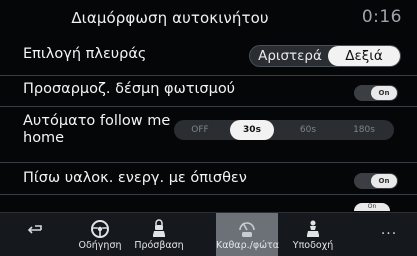 Image resolution: width=417 pixels, height=256 pixels. What do you see at coordinates (100, 229) in the screenshot?
I see `steering-wheel-icon` at bounding box center [100, 229].